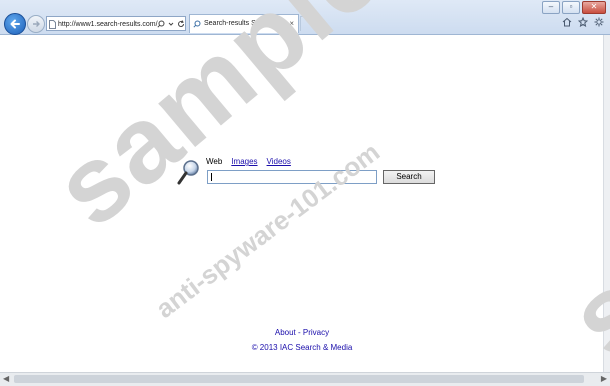 The width and height of the screenshot is (610, 386). I want to click on address-url: http://www1.search-results.com/, so click(108, 24).